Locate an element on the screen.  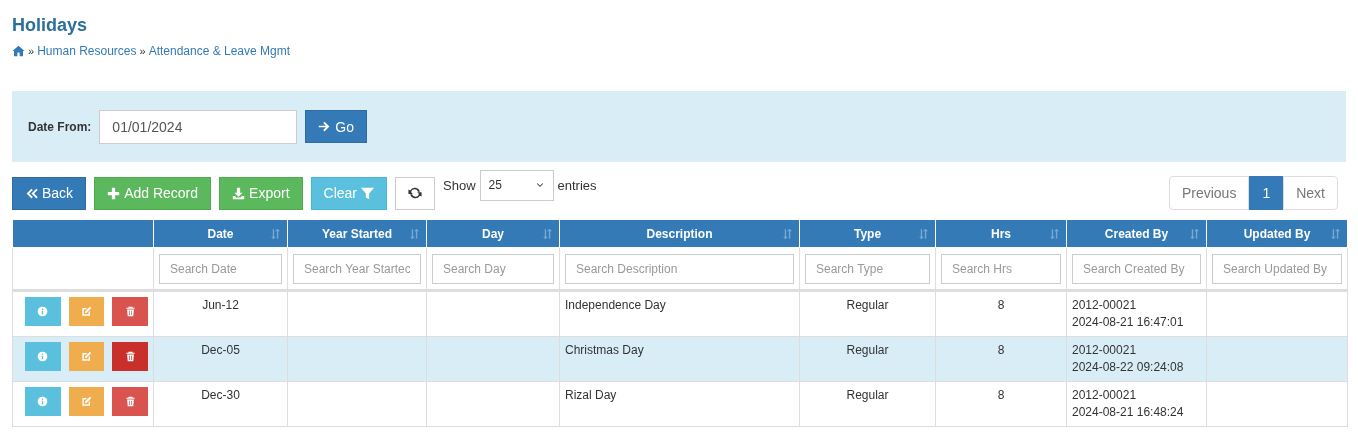
home-icon is located at coordinates (18, 51).